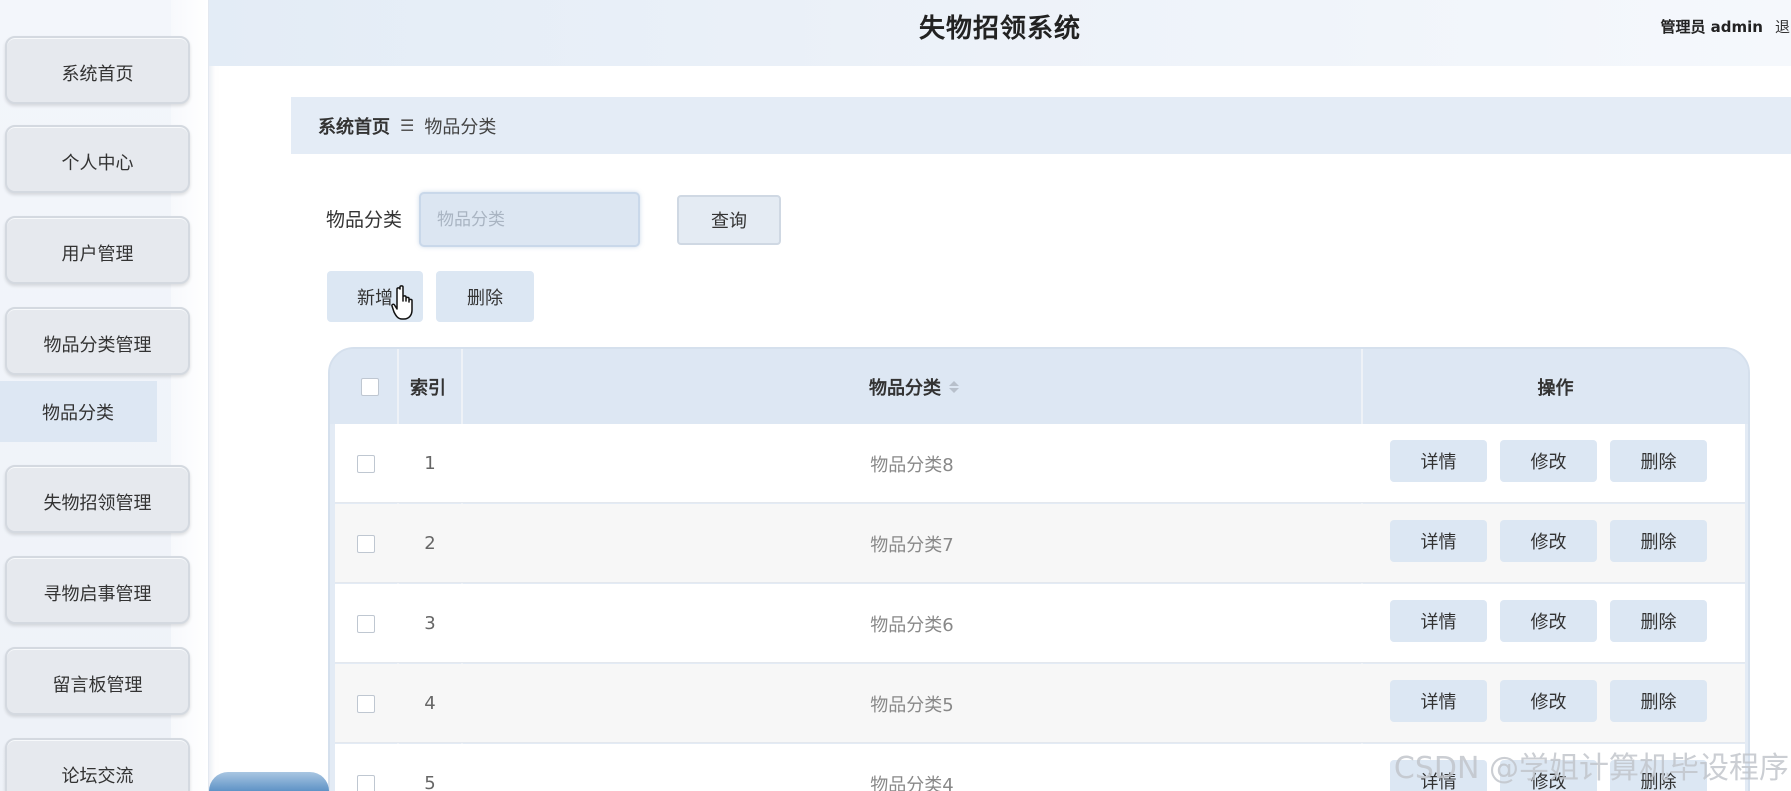 The image size is (1791, 791). I want to click on row-name: 物品分类6, so click(912, 625).